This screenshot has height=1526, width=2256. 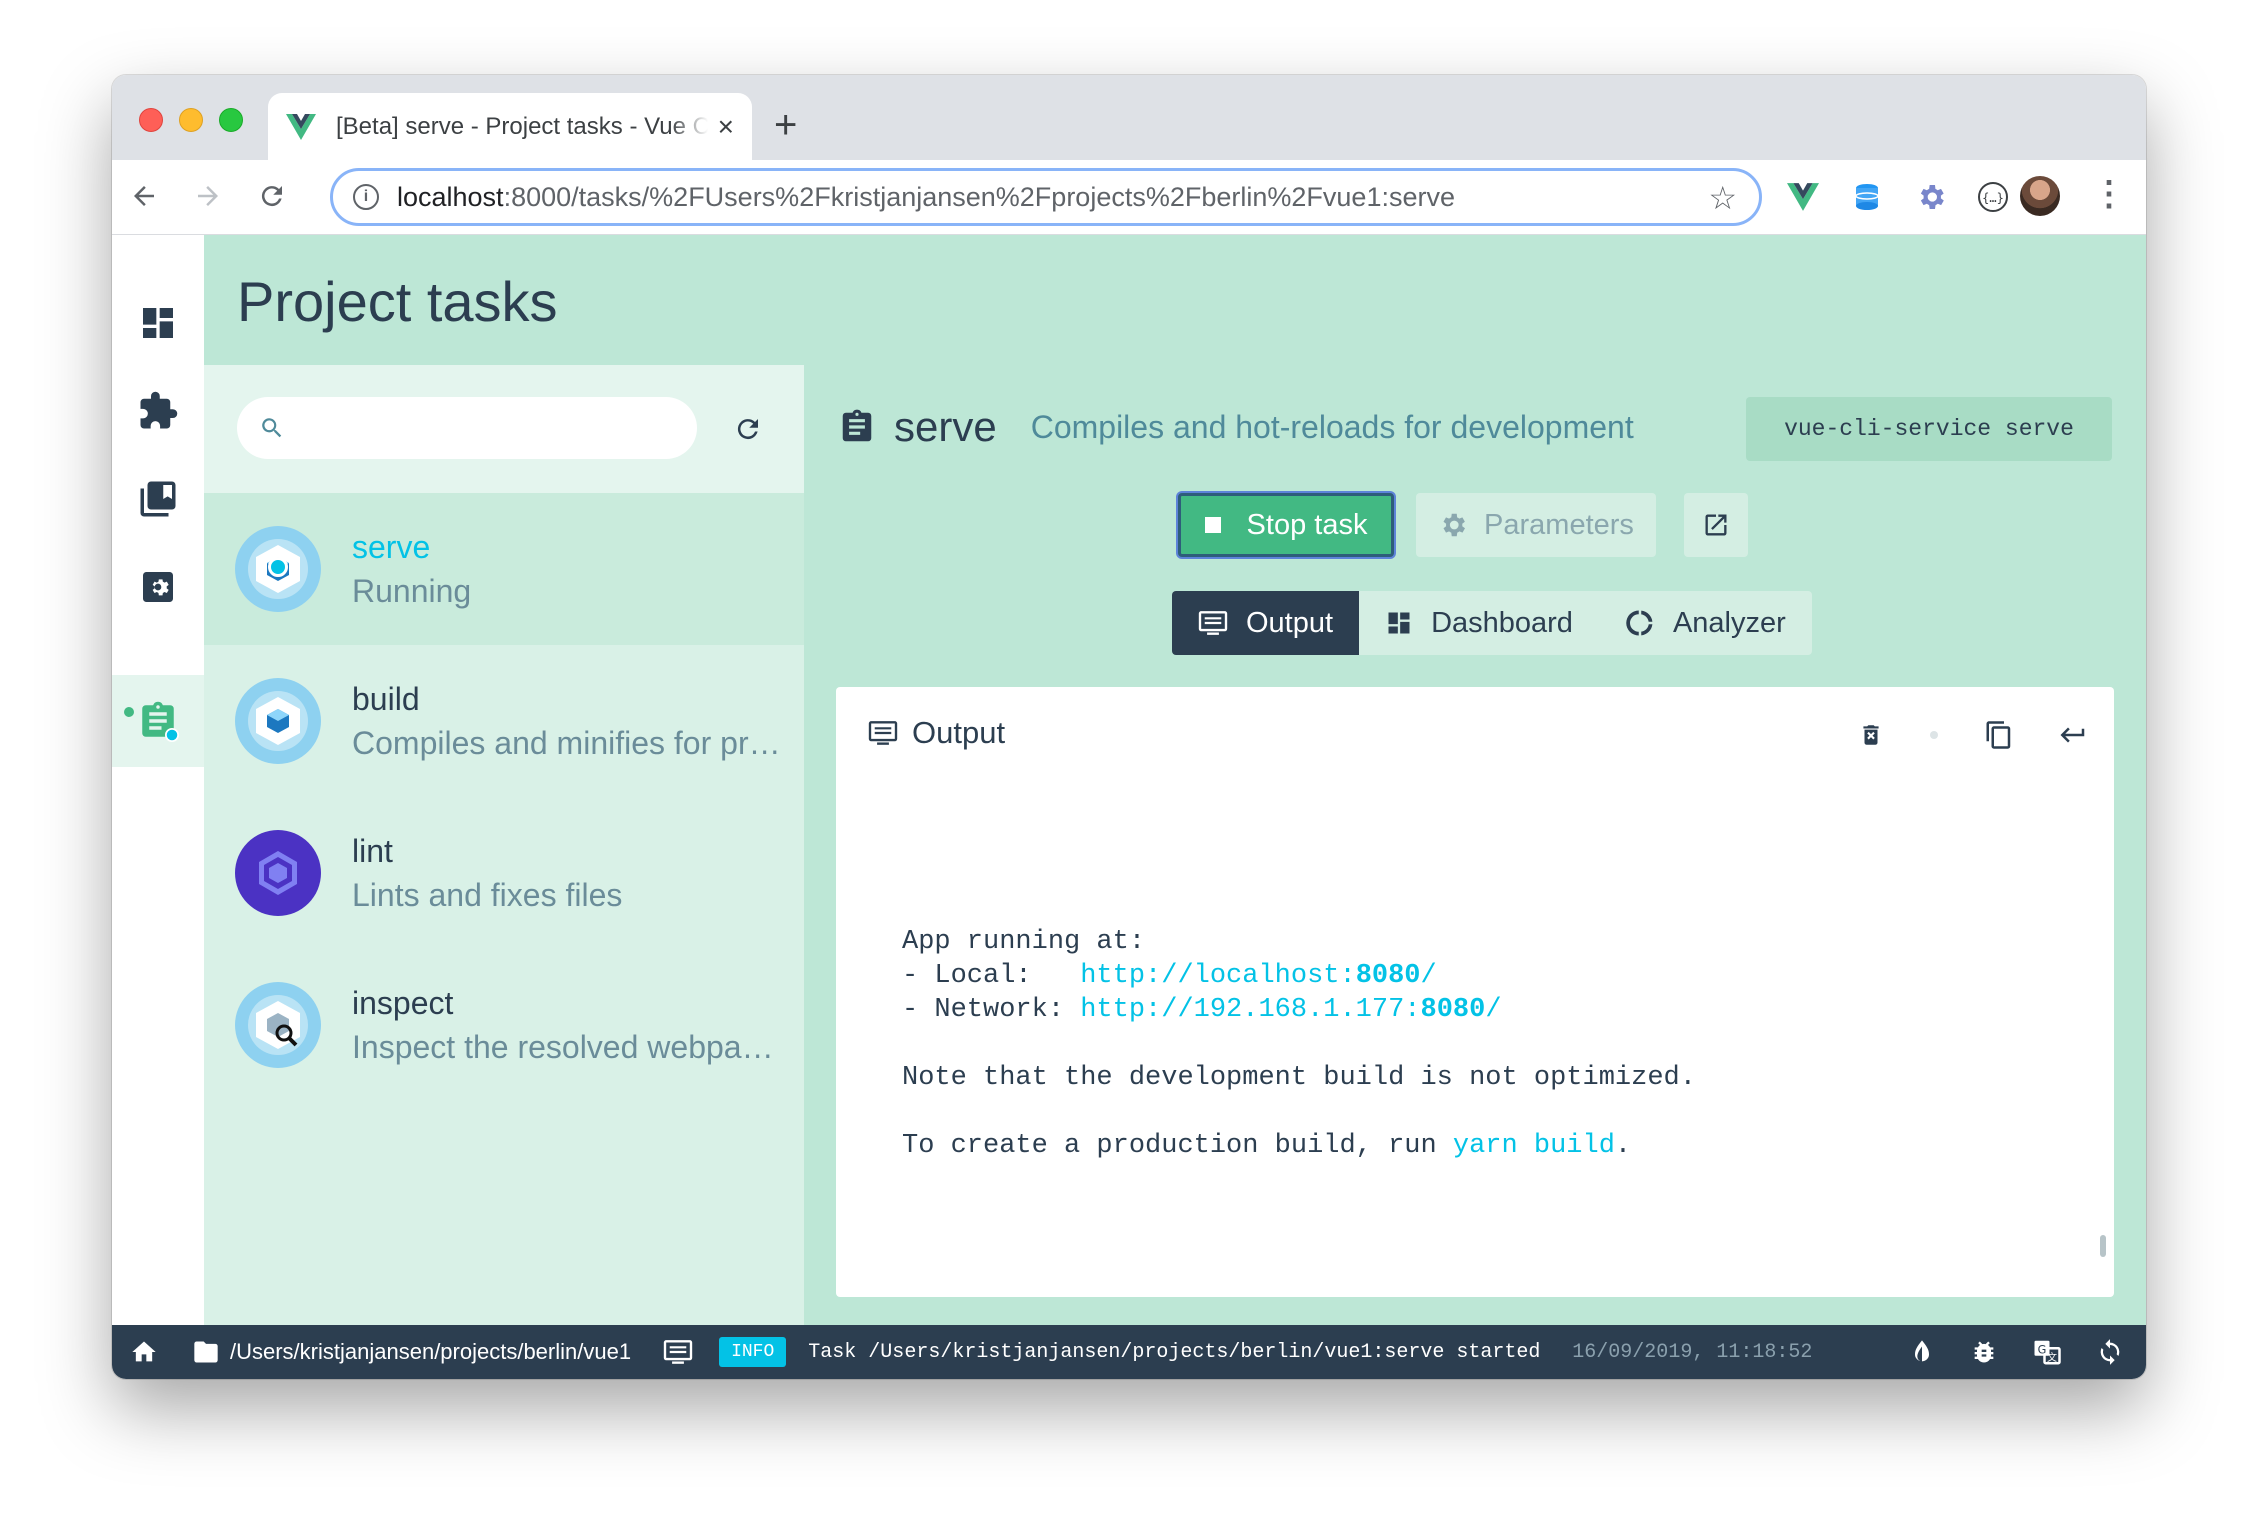 What do you see at coordinates (1929, 429) in the screenshot?
I see `task-command: vue-cli-service serve` at bounding box center [1929, 429].